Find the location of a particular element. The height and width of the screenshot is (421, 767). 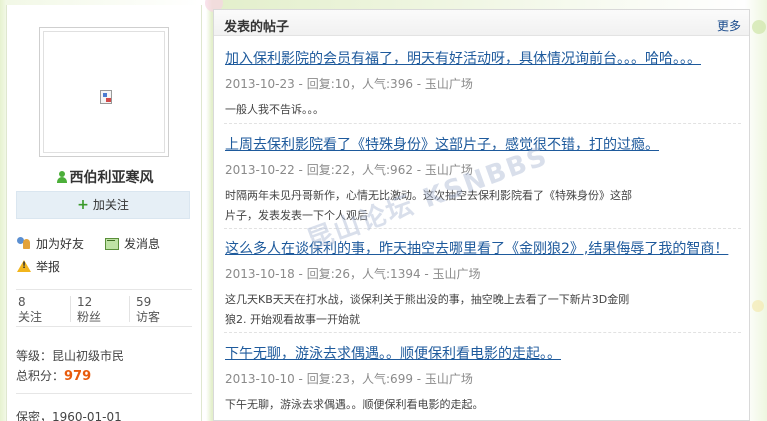

warning-icon is located at coordinates (24, 266).